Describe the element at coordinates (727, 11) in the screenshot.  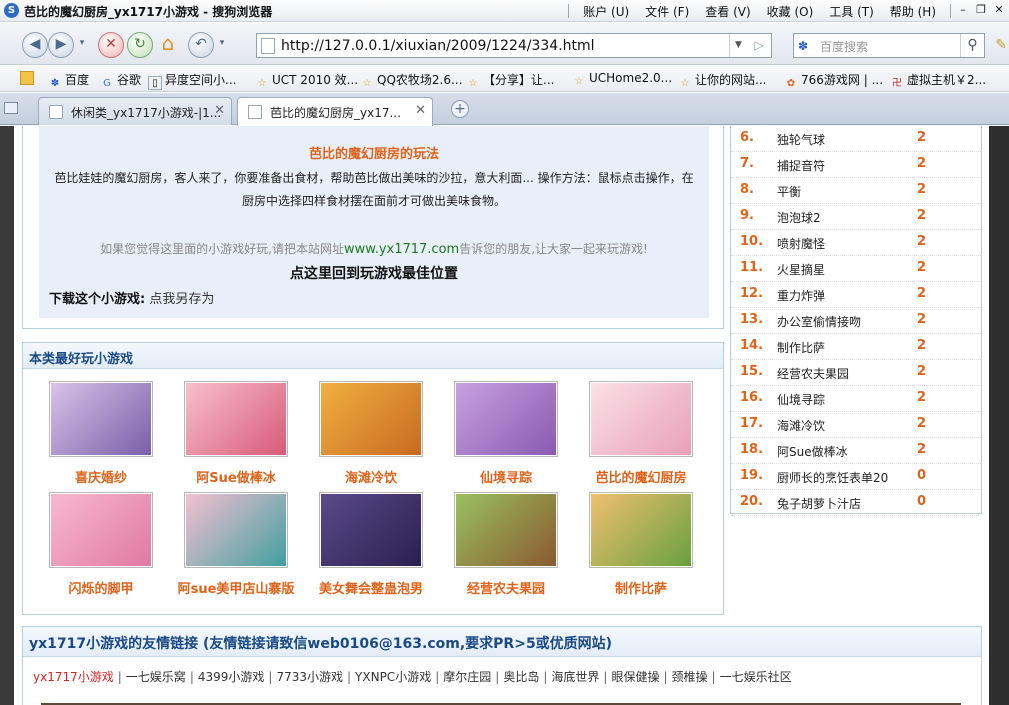
I see `menu-view: 查看 (V)` at that location.